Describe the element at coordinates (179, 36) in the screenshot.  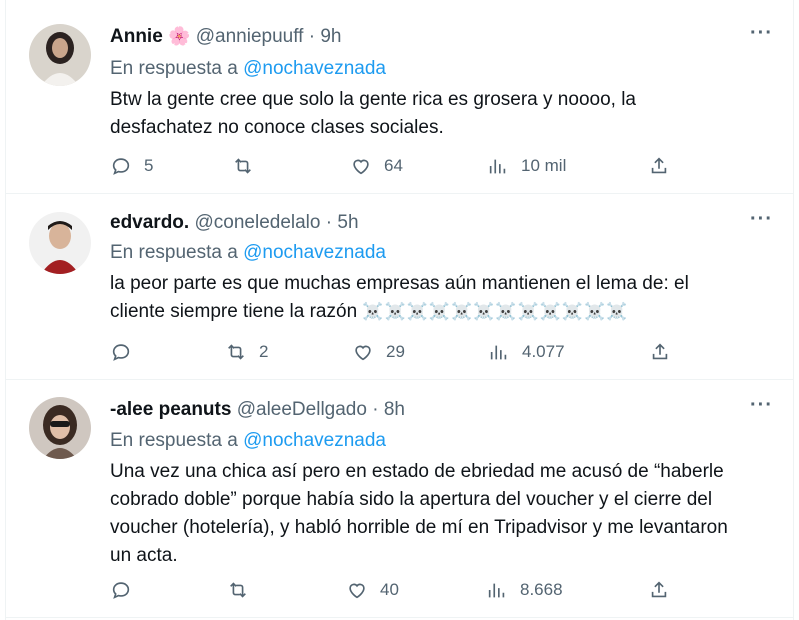
I see `flower-emoji: 🌸` at that location.